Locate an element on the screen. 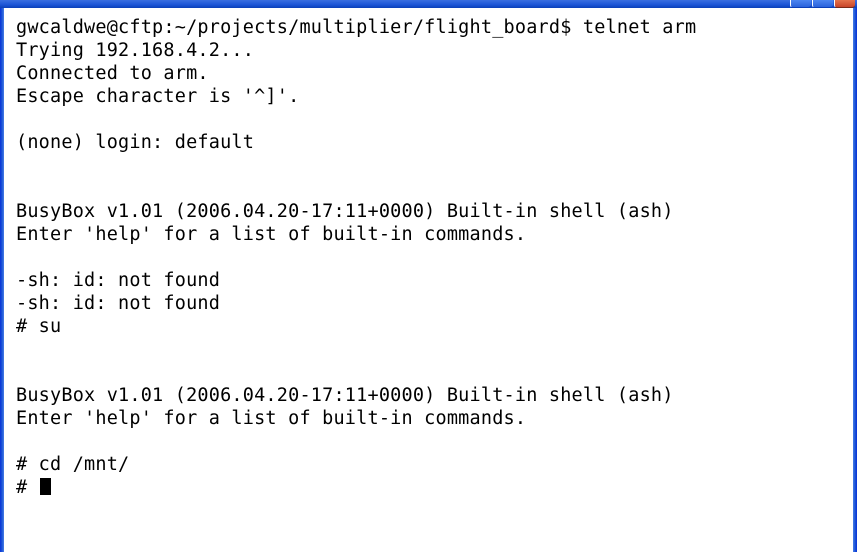 The height and width of the screenshot is (552, 857). maximize-button is located at coordinates (822, 4).